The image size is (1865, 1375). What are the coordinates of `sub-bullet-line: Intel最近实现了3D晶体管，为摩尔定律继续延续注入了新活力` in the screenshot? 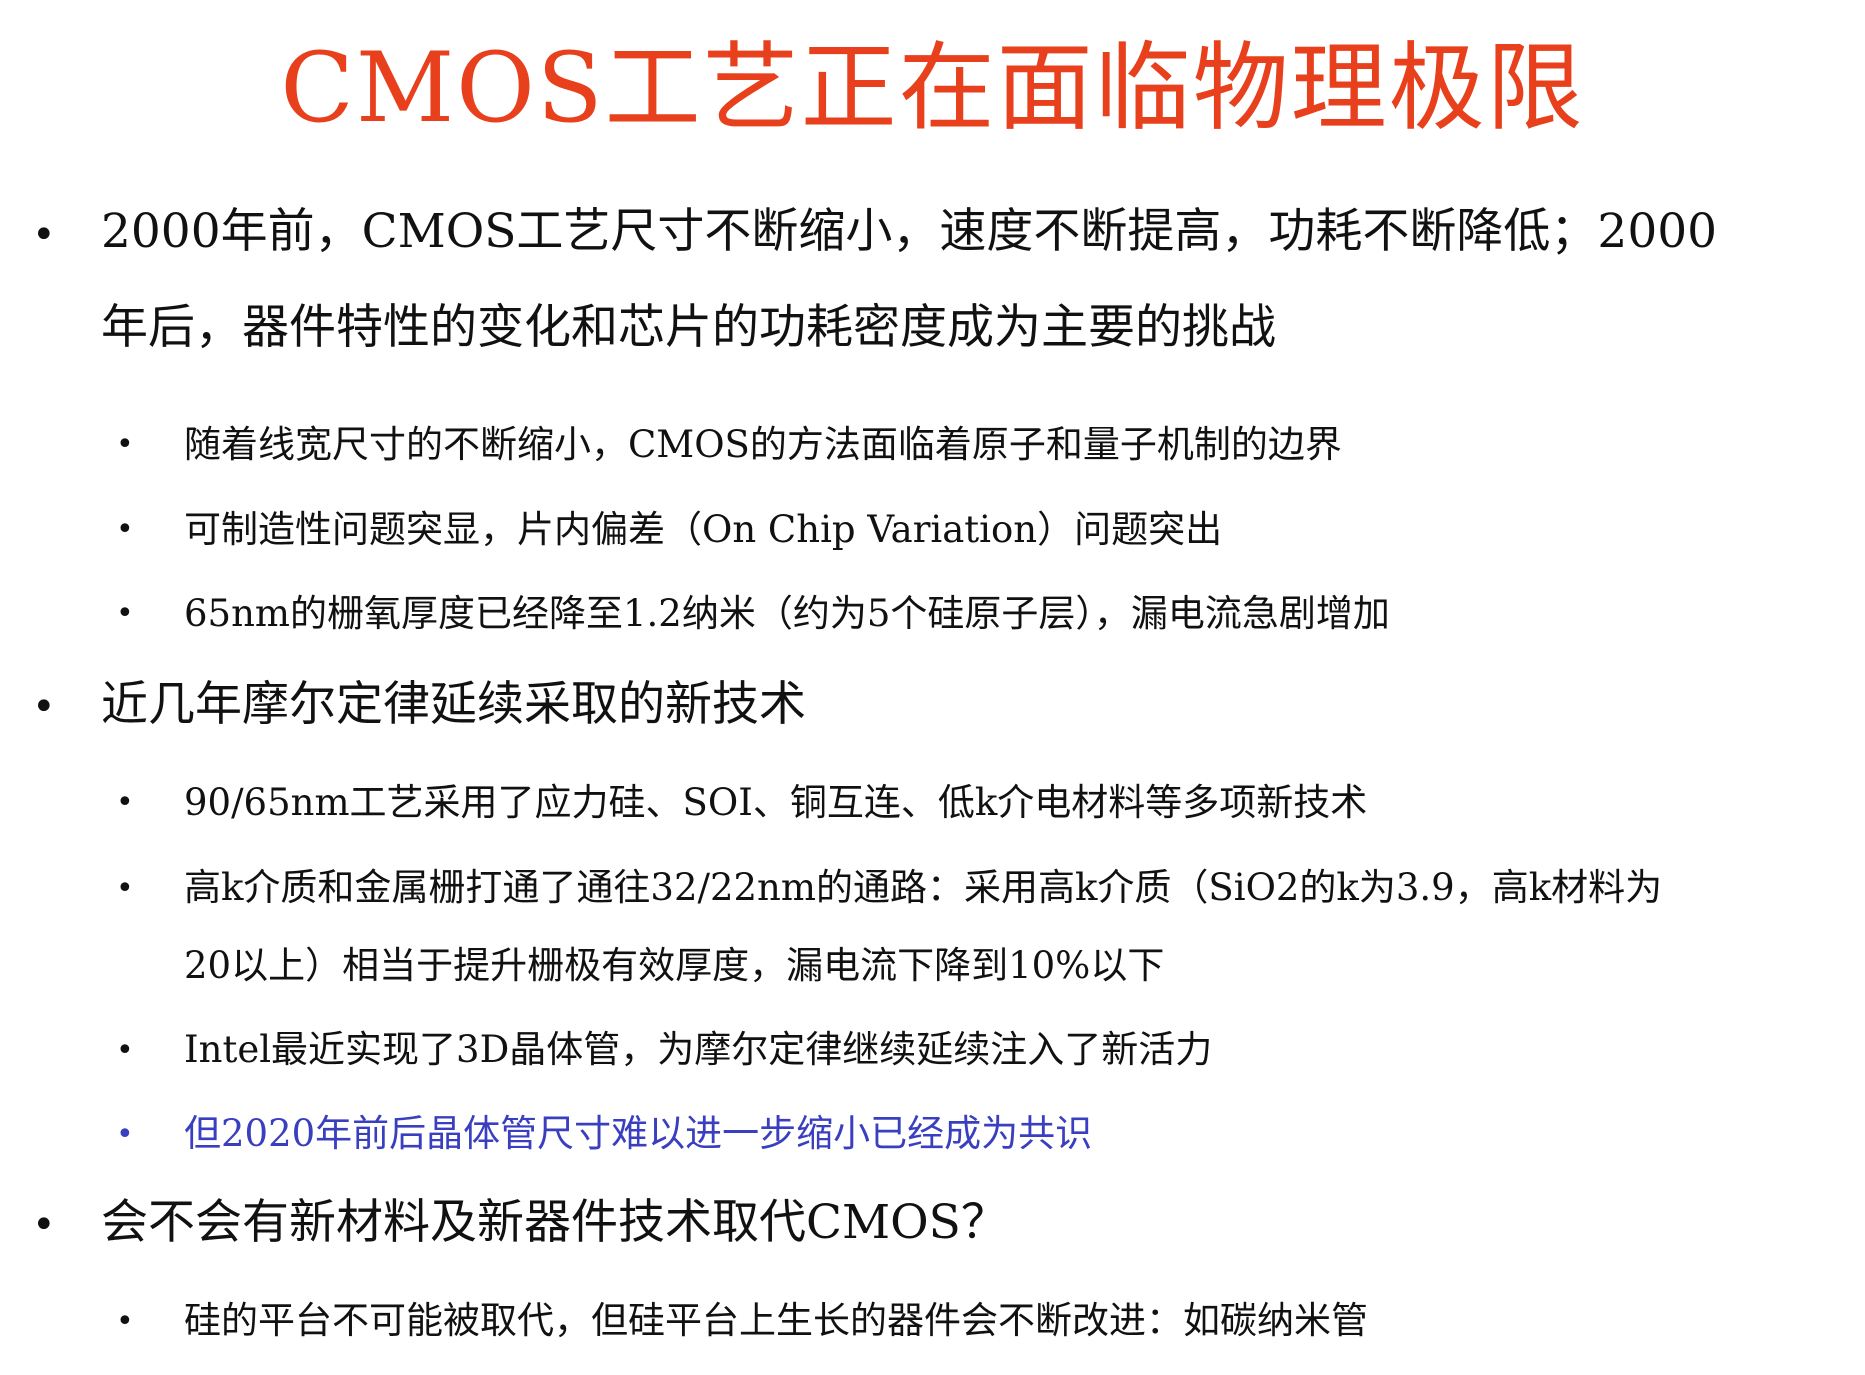 It's located at (698, 1049).